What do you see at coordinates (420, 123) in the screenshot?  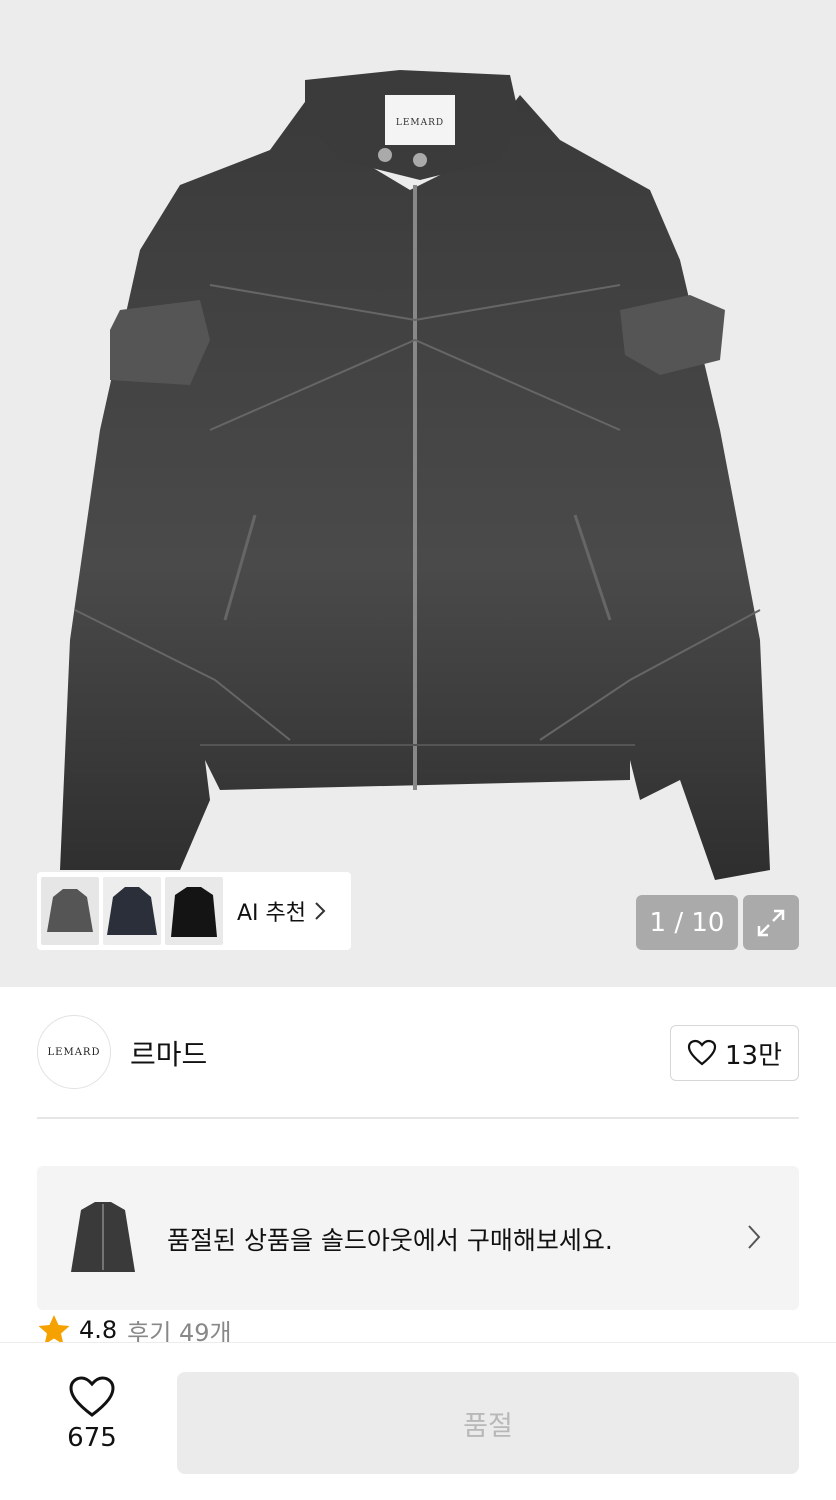 I see `brand-tag-text: LEMARD` at bounding box center [420, 123].